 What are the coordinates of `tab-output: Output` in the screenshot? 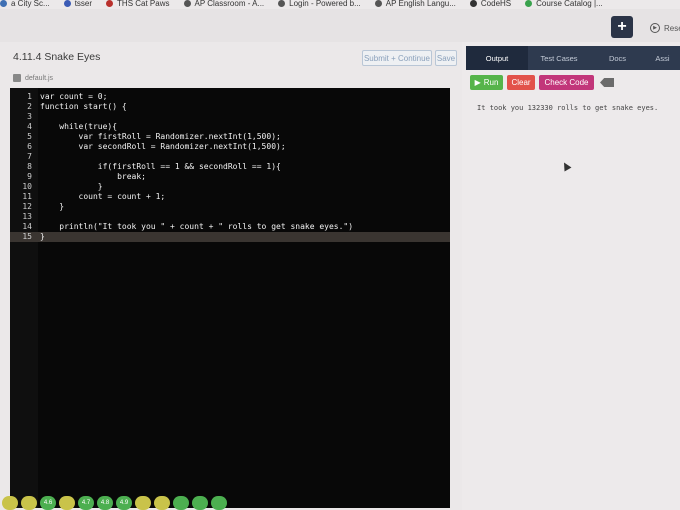 It's located at (497, 58).